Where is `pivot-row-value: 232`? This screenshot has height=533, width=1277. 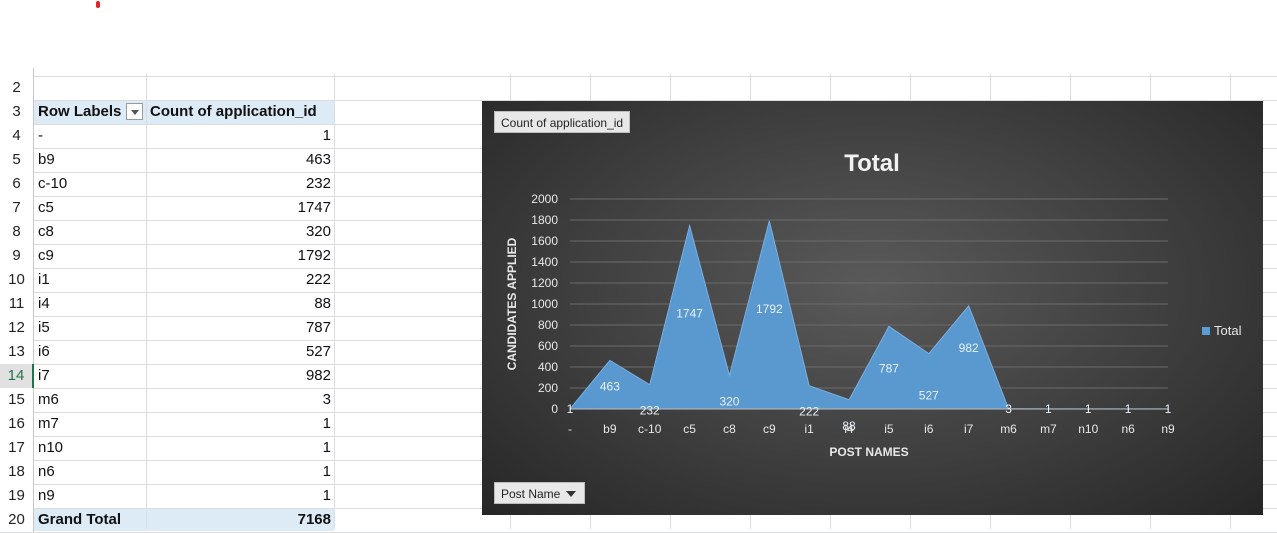 pivot-row-value: 232 is located at coordinates (240, 184).